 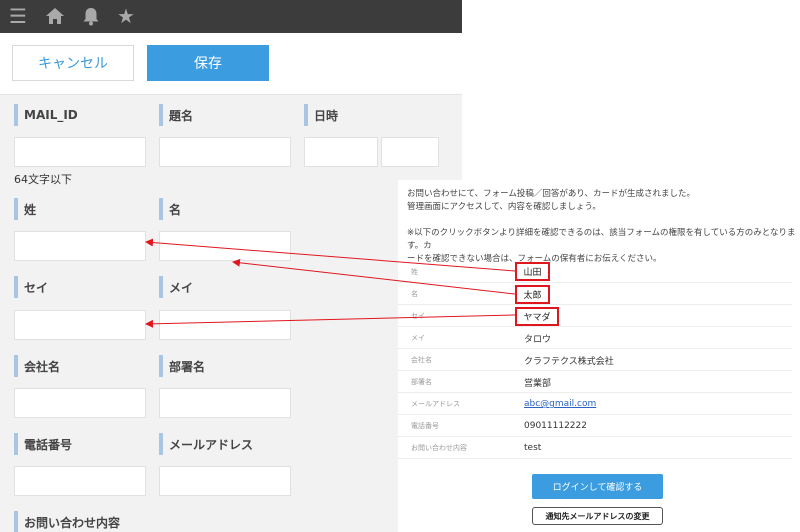 What do you see at coordinates (80, 246) in the screenshot?
I see `last-name-input` at bounding box center [80, 246].